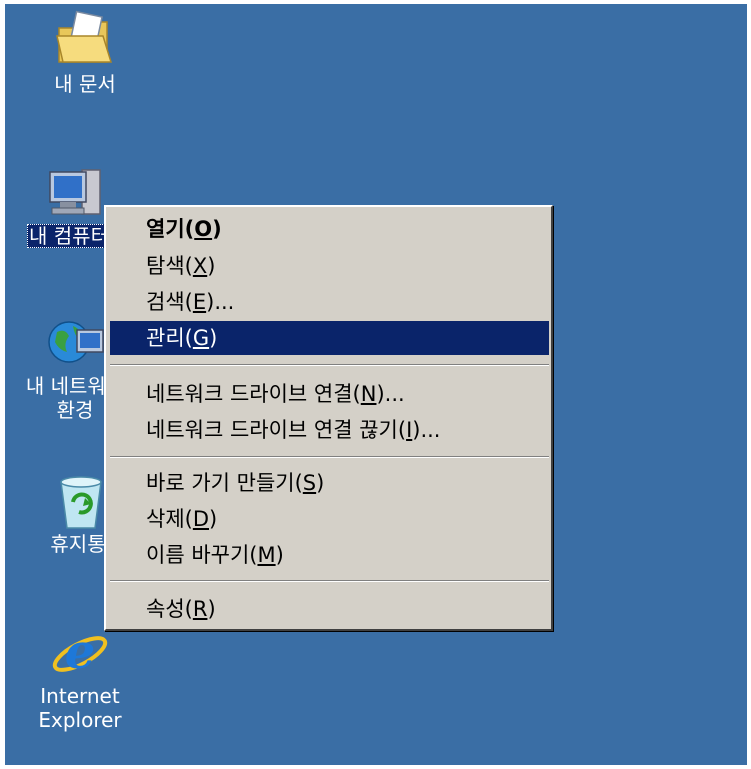 Image resolution: width=751 pixels, height=769 pixels. I want to click on desktop-icon-my-documents: 내 문서, so click(85, 52).